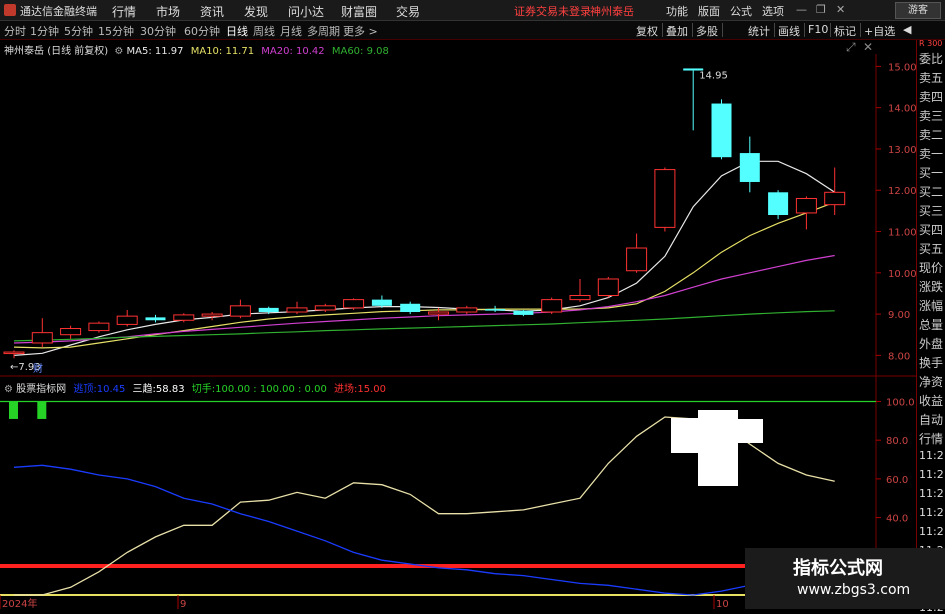 Image resolution: width=945 pixels, height=614 pixels. What do you see at coordinates (902, 150) in the screenshot?
I see `price-tick-label: 13.00` at bounding box center [902, 150].